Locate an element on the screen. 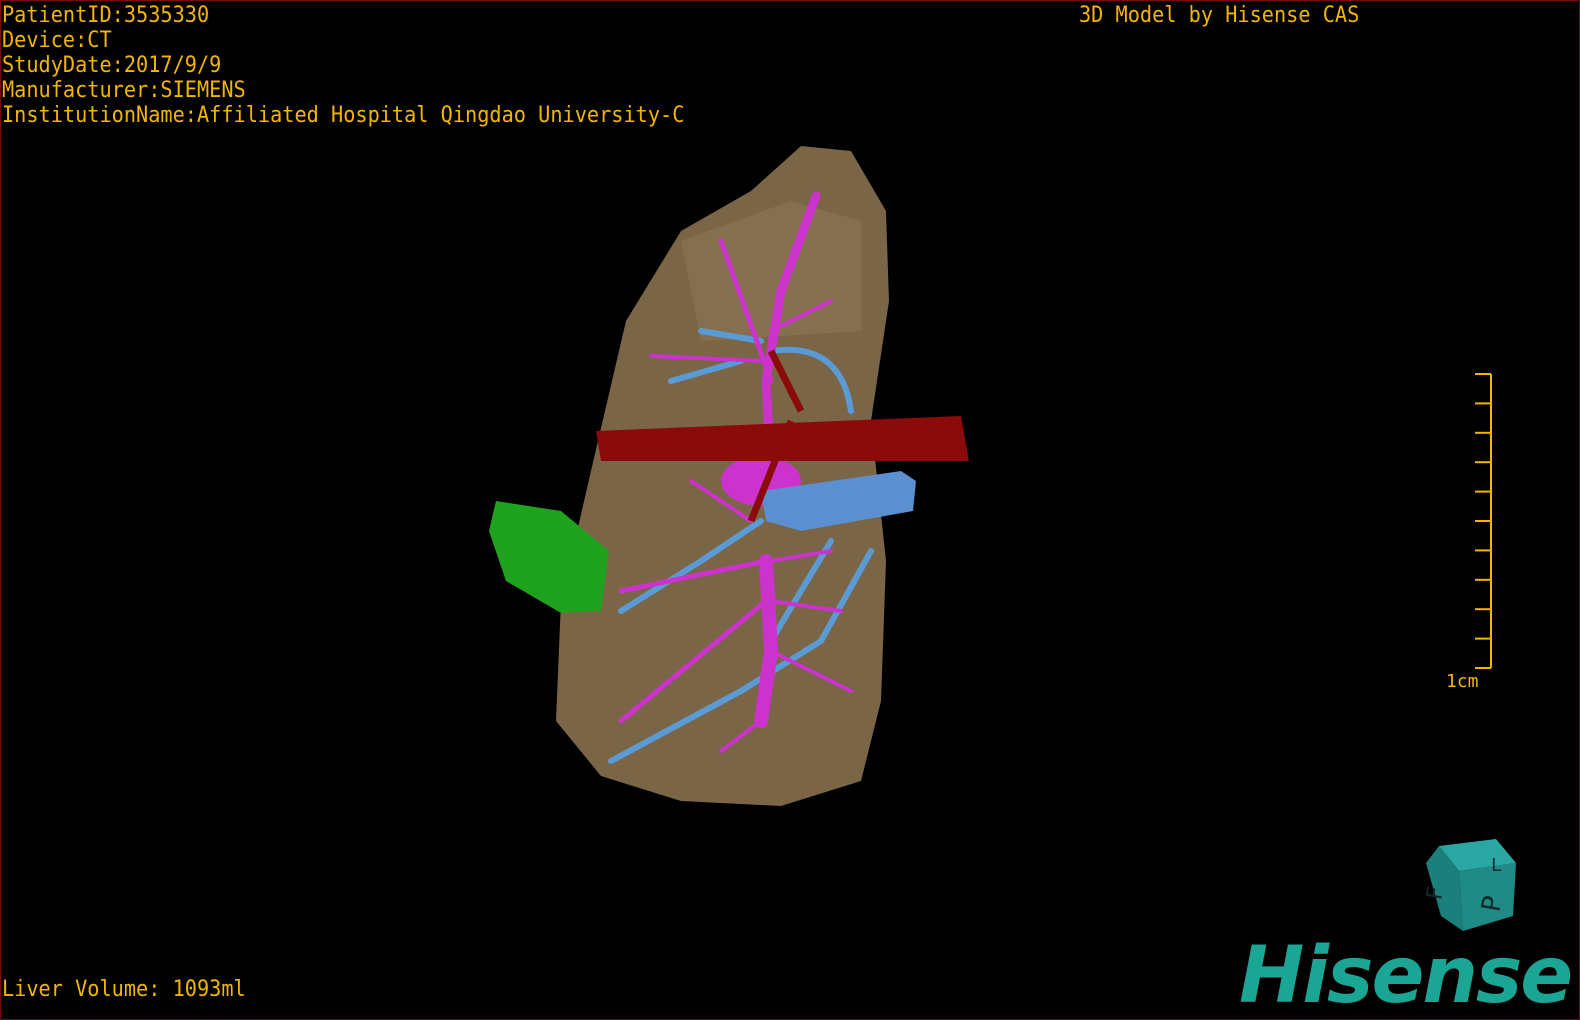 The width and height of the screenshot is (1580, 1020). manufacturer: Manufacturer:SIEMENS is located at coordinates (124, 90).